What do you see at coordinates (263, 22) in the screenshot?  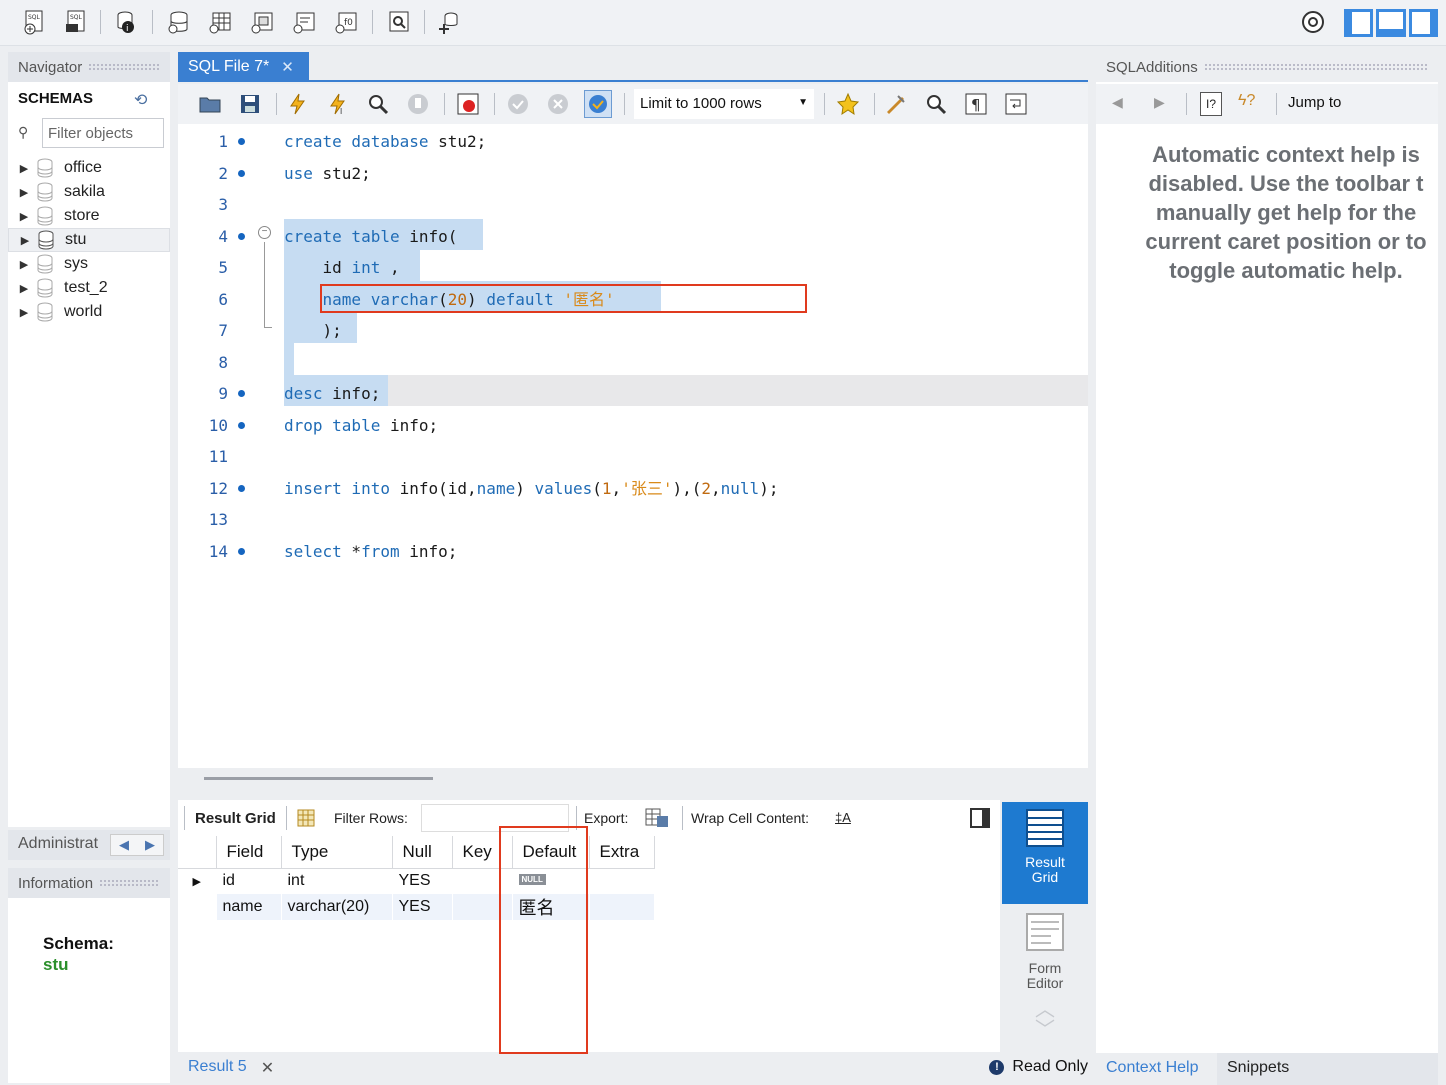 I see `create-view-icon` at bounding box center [263, 22].